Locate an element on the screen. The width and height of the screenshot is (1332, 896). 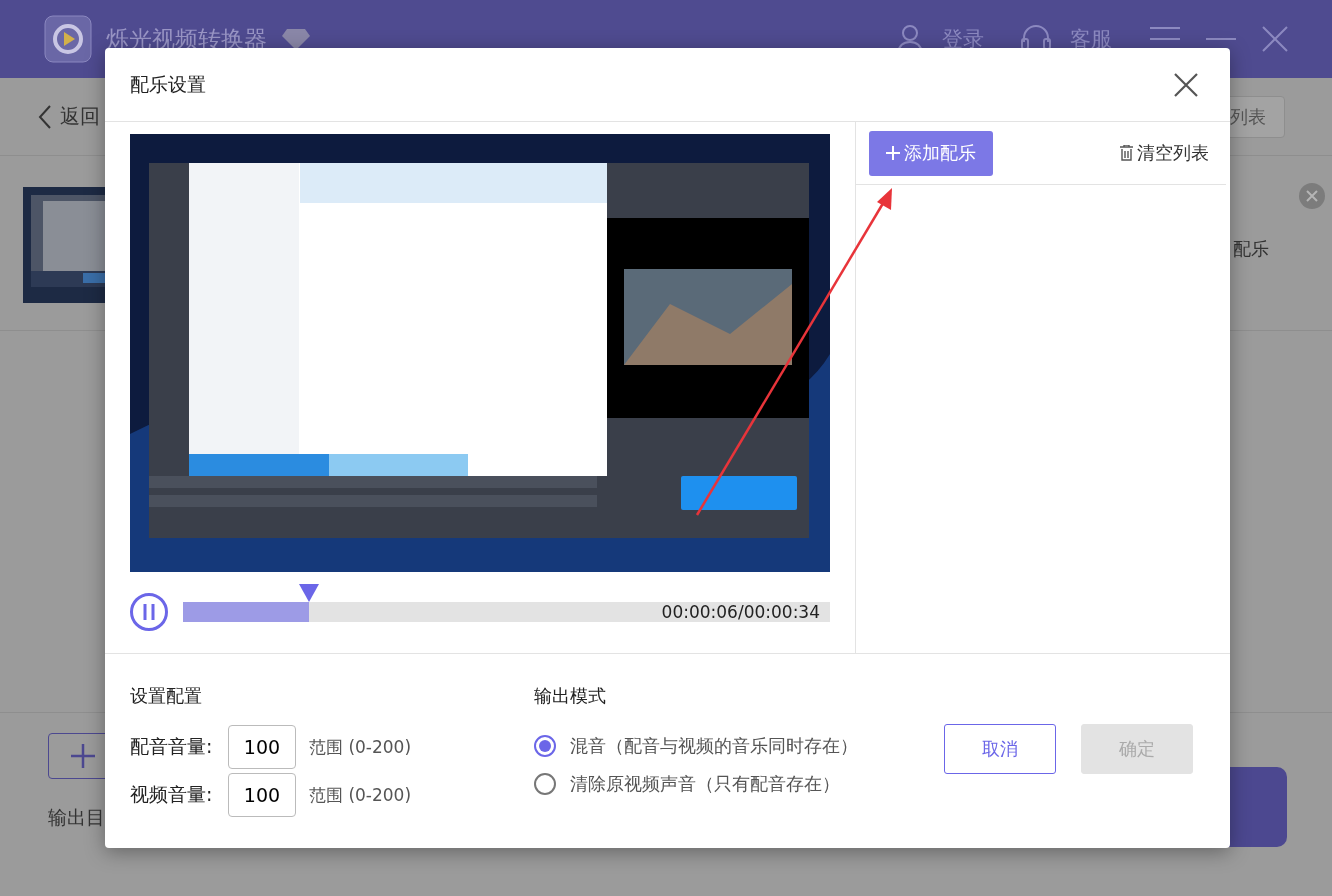
time-readout: 00:00:06/00:00:34 is located at coordinates (741, 612).